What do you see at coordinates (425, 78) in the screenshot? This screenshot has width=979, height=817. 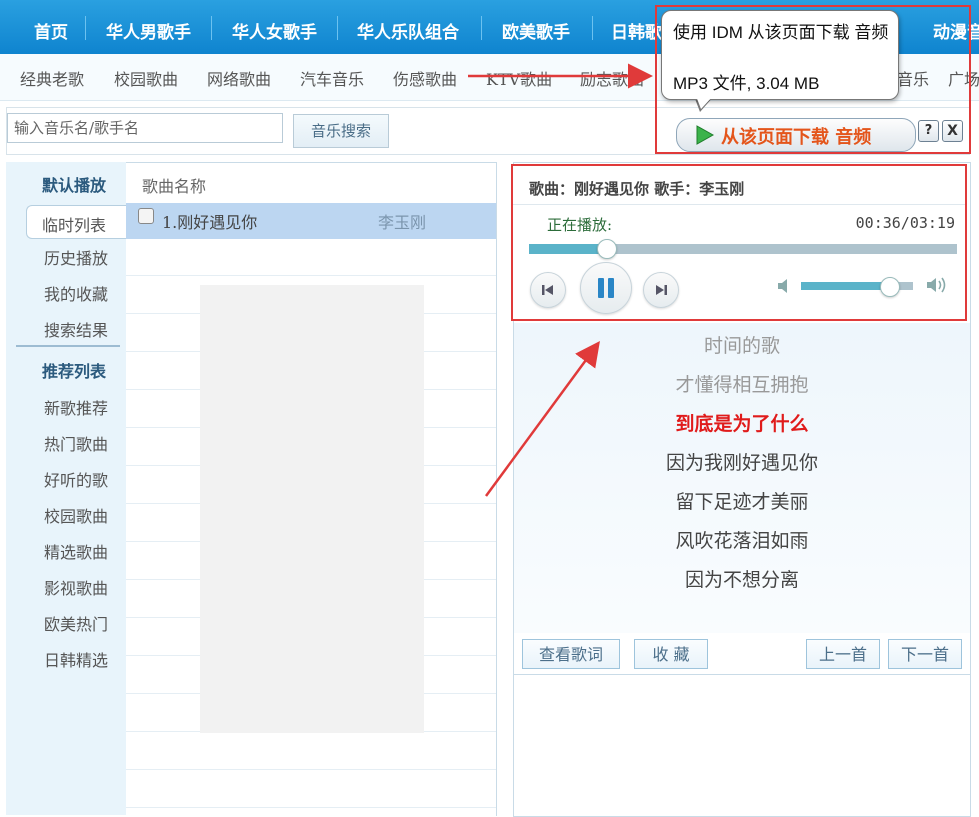 I see `subnav-item-sad: 伤感歌曲` at bounding box center [425, 78].